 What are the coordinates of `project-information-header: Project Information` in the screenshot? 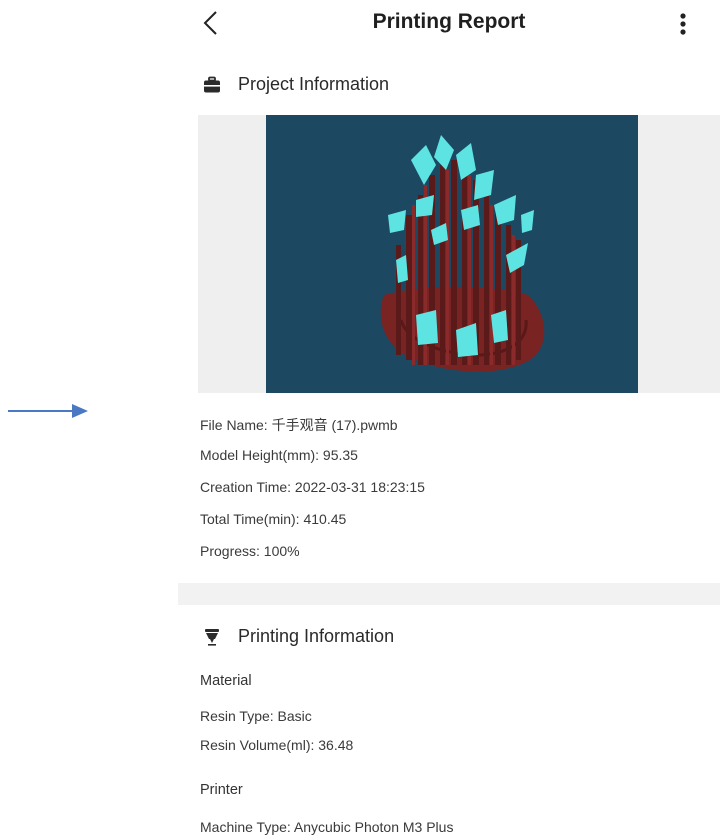 It's located at (295, 84).